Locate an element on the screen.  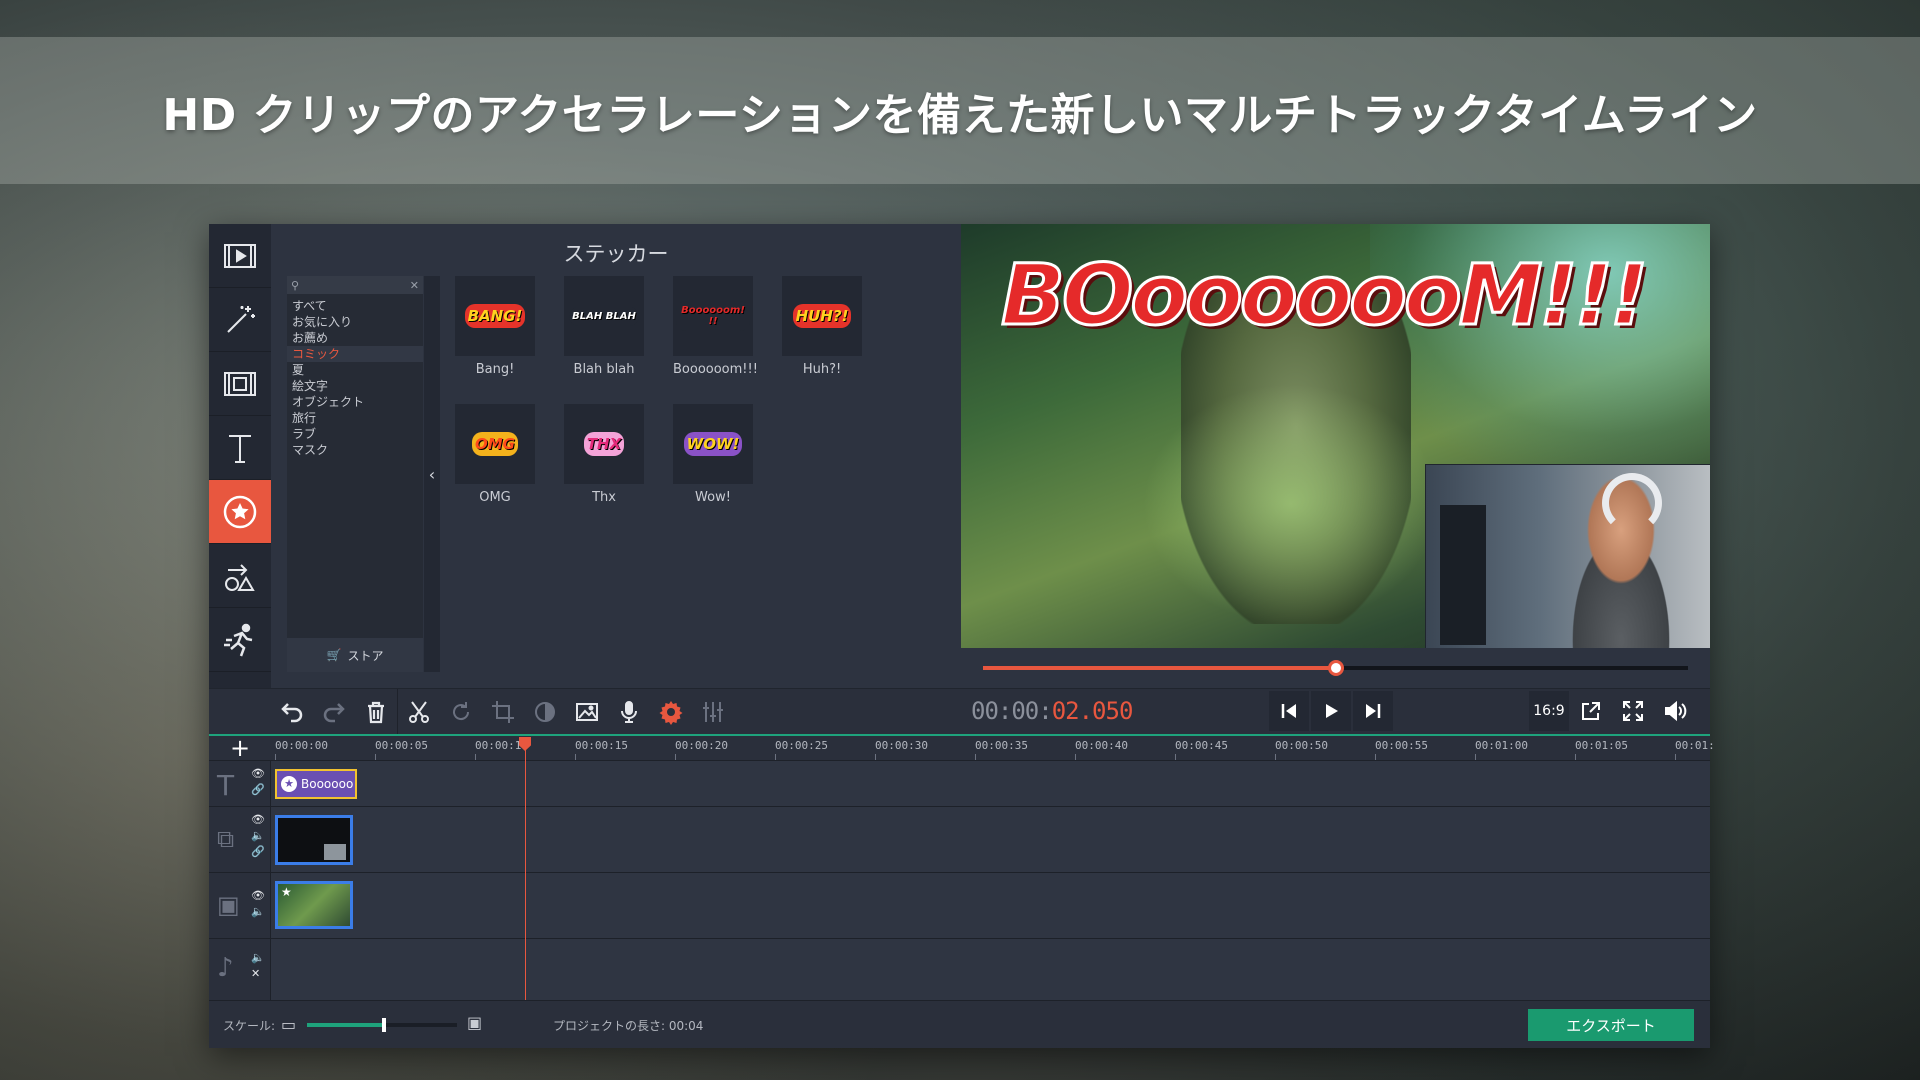
zoom-out-icon: ▭ is located at coordinates (288, 1024).